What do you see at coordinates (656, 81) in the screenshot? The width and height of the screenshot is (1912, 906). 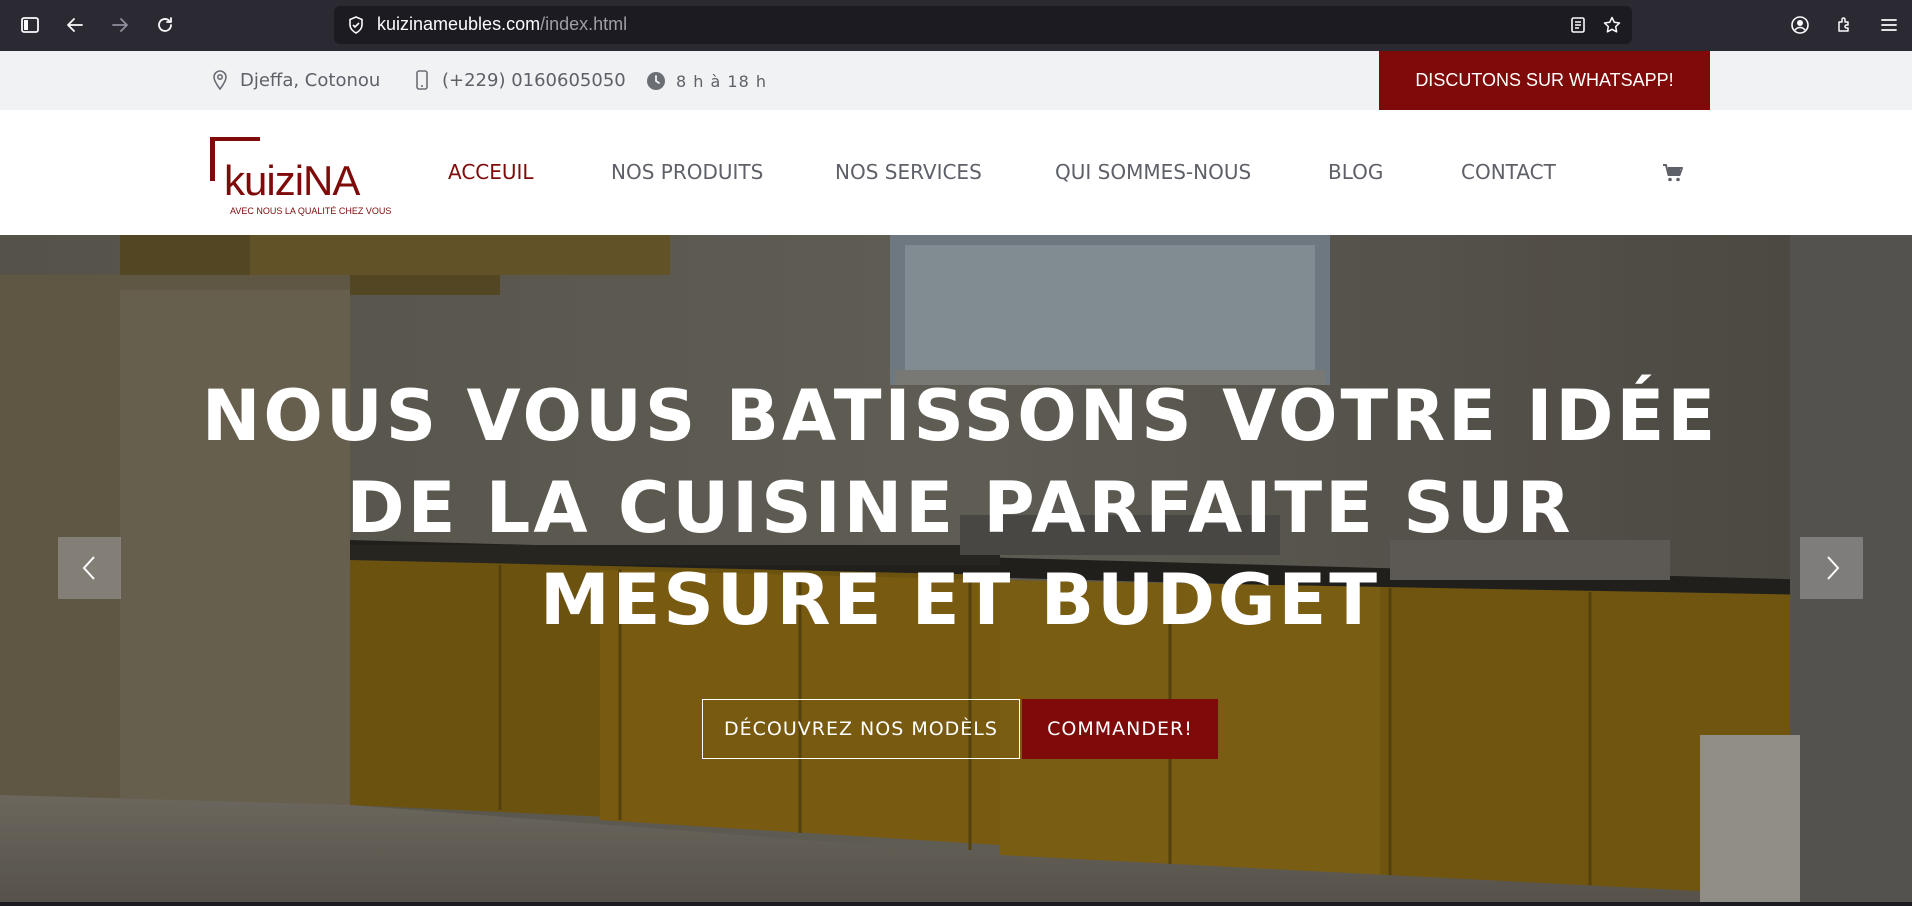 I see `clock-icon` at bounding box center [656, 81].